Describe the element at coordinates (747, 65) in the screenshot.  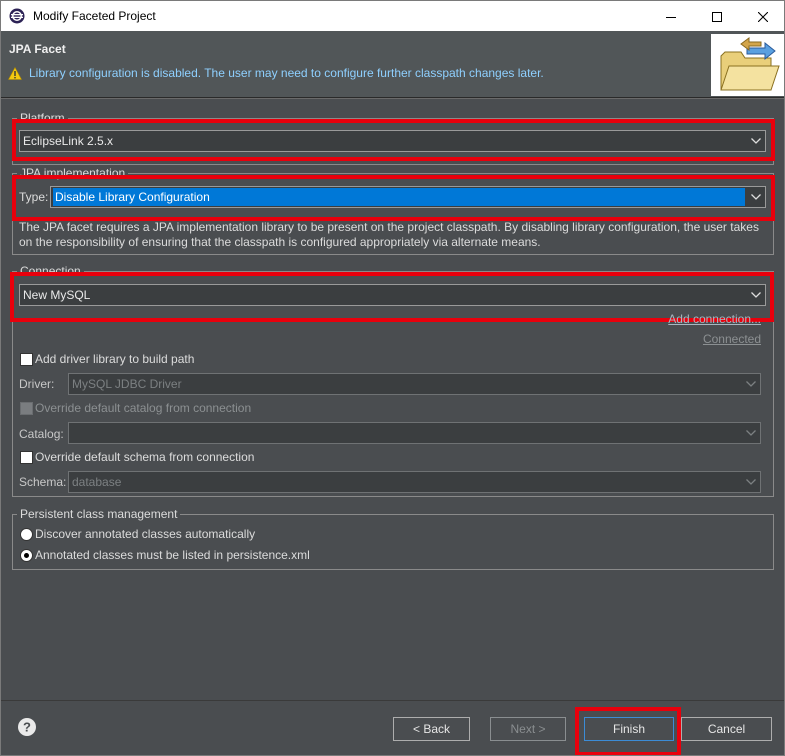
I see `folder-banner-icon` at that location.